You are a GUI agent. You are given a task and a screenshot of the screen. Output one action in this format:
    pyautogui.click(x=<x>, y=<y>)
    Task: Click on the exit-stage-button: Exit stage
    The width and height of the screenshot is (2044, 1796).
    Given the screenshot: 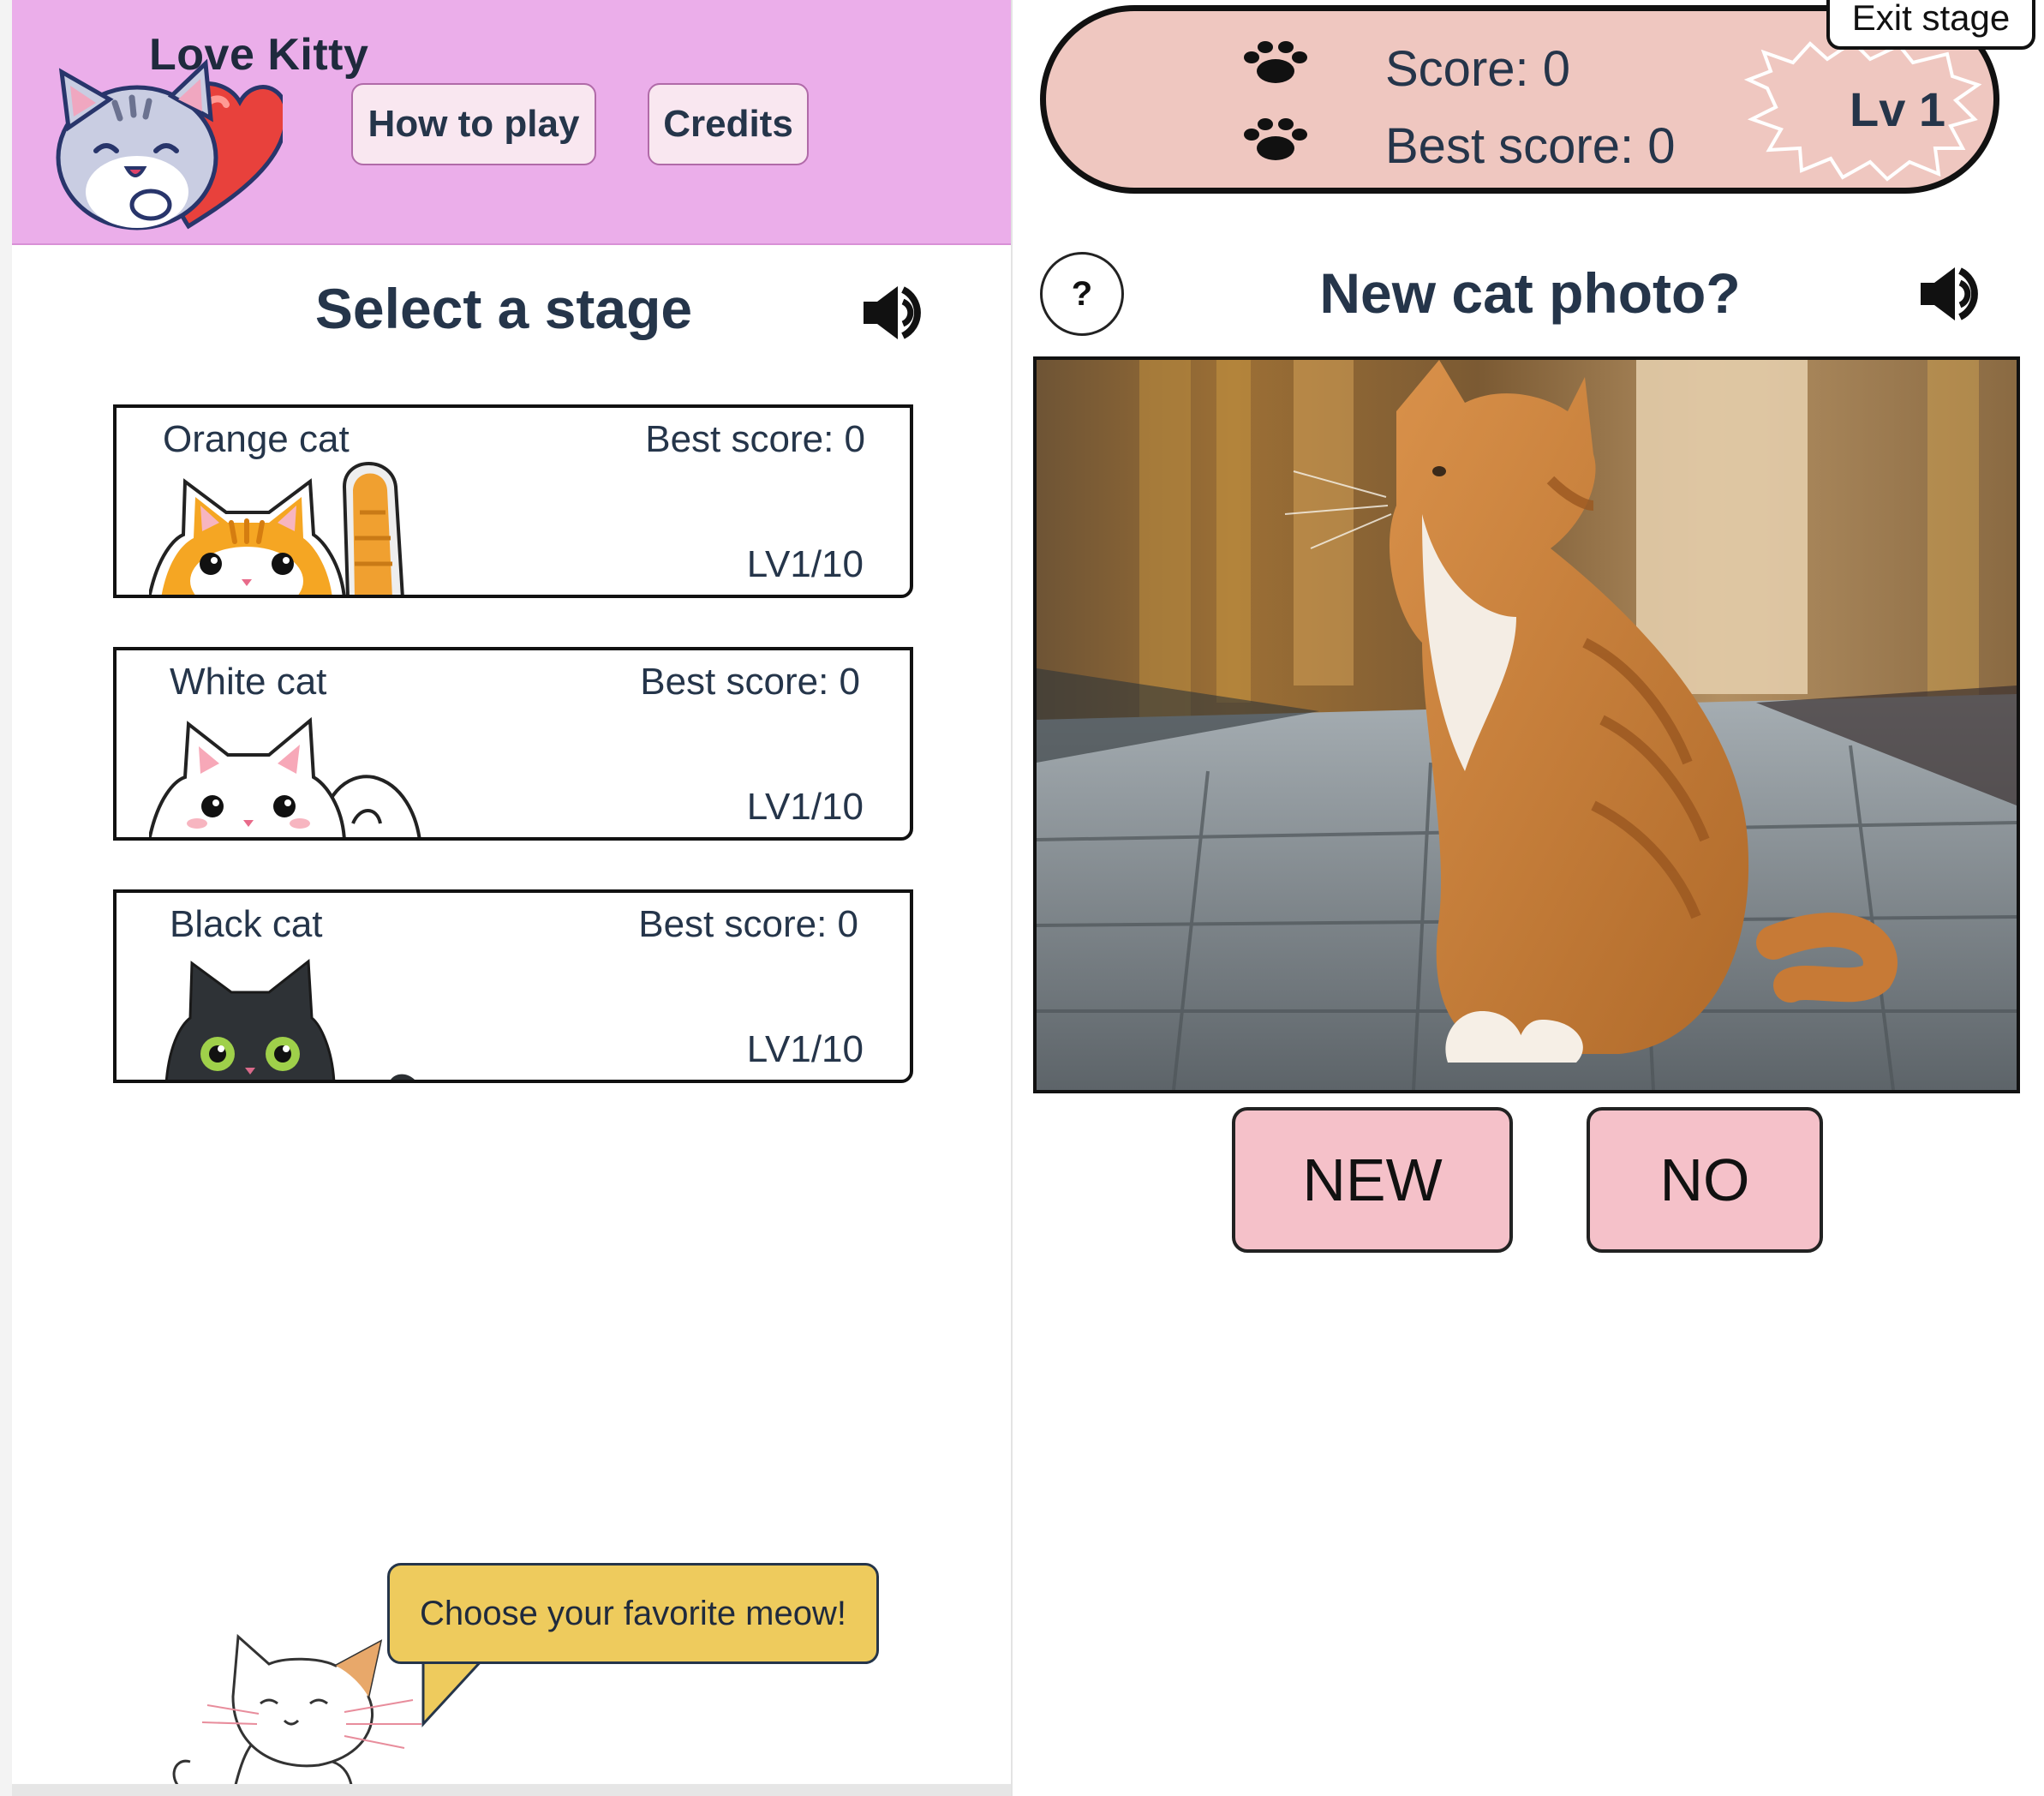 What is the action you would take?
    pyautogui.click(x=1930, y=25)
    